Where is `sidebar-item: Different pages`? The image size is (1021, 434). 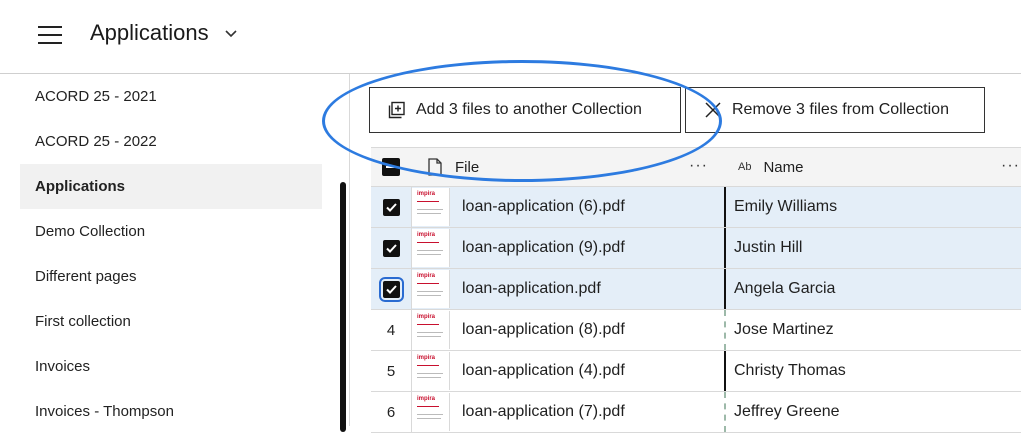 sidebar-item: Different pages is located at coordinates (171, 276).